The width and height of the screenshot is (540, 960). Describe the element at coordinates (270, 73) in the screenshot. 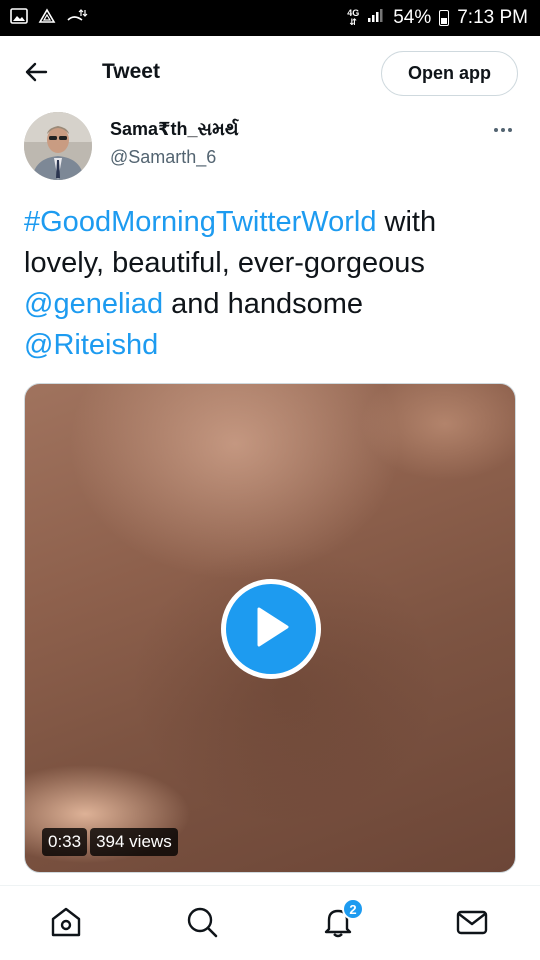

I see `top-header: Tweet Open app` at that location.